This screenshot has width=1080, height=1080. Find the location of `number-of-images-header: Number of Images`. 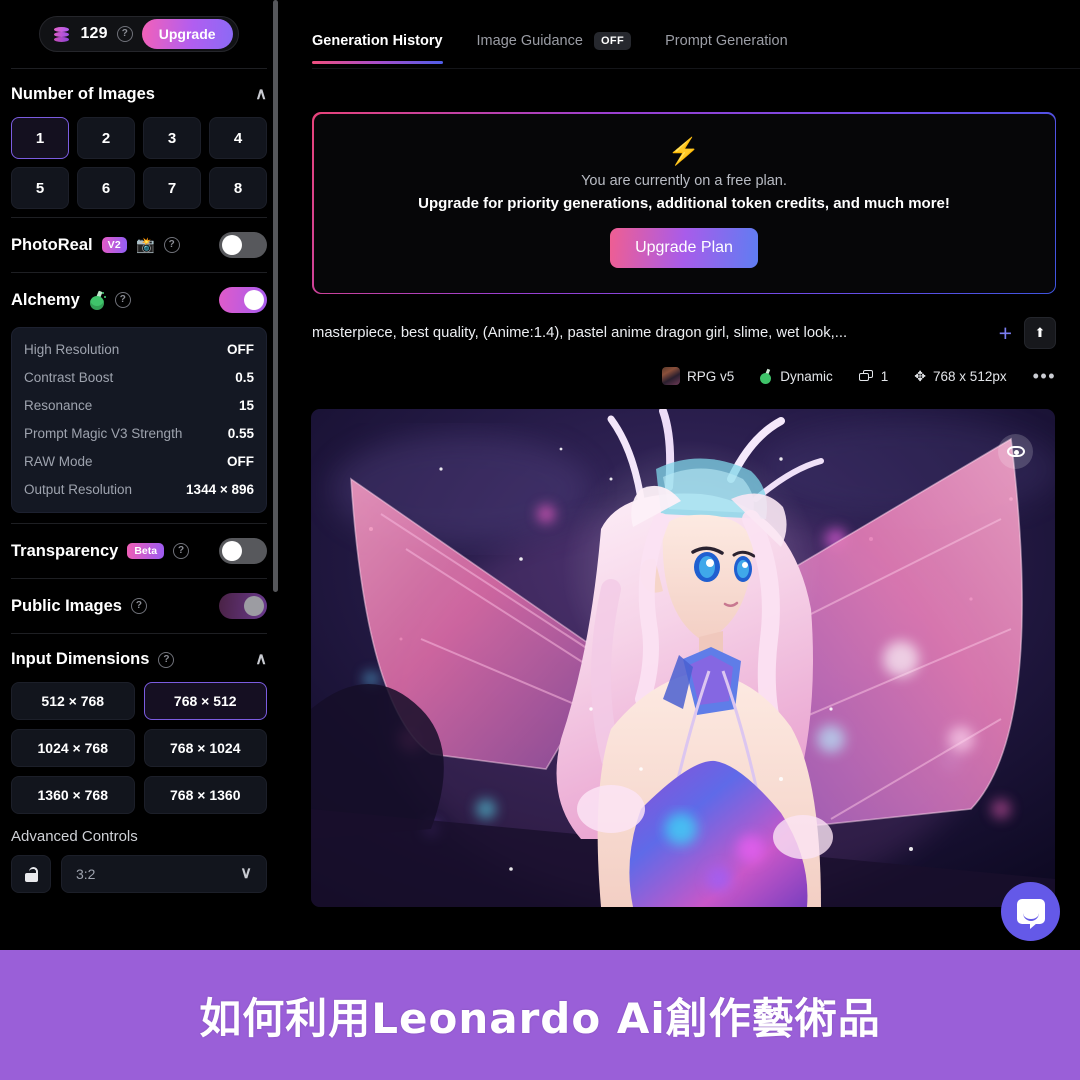

number-of-images-header: Number of Images is located at coordinates (139, 93).